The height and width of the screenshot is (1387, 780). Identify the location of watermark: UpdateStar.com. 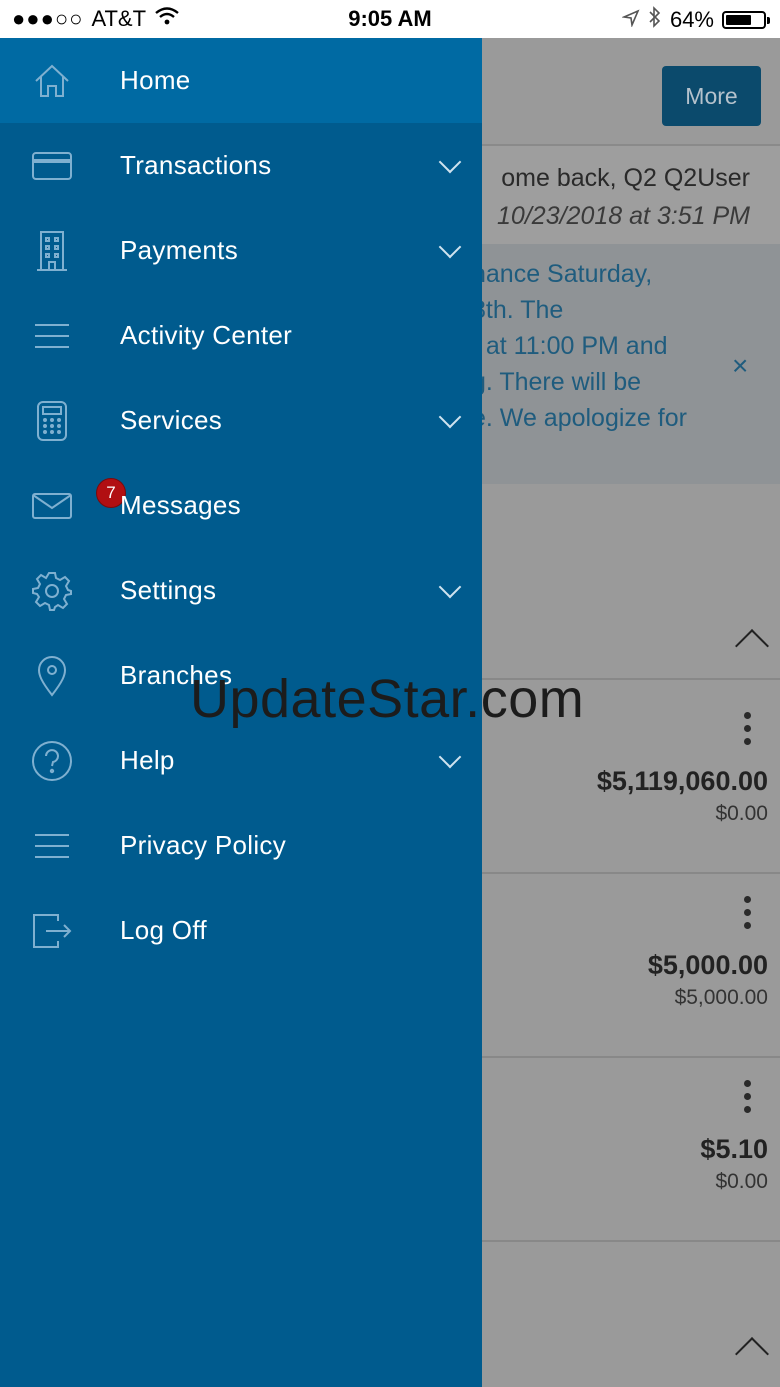
(387, 699).